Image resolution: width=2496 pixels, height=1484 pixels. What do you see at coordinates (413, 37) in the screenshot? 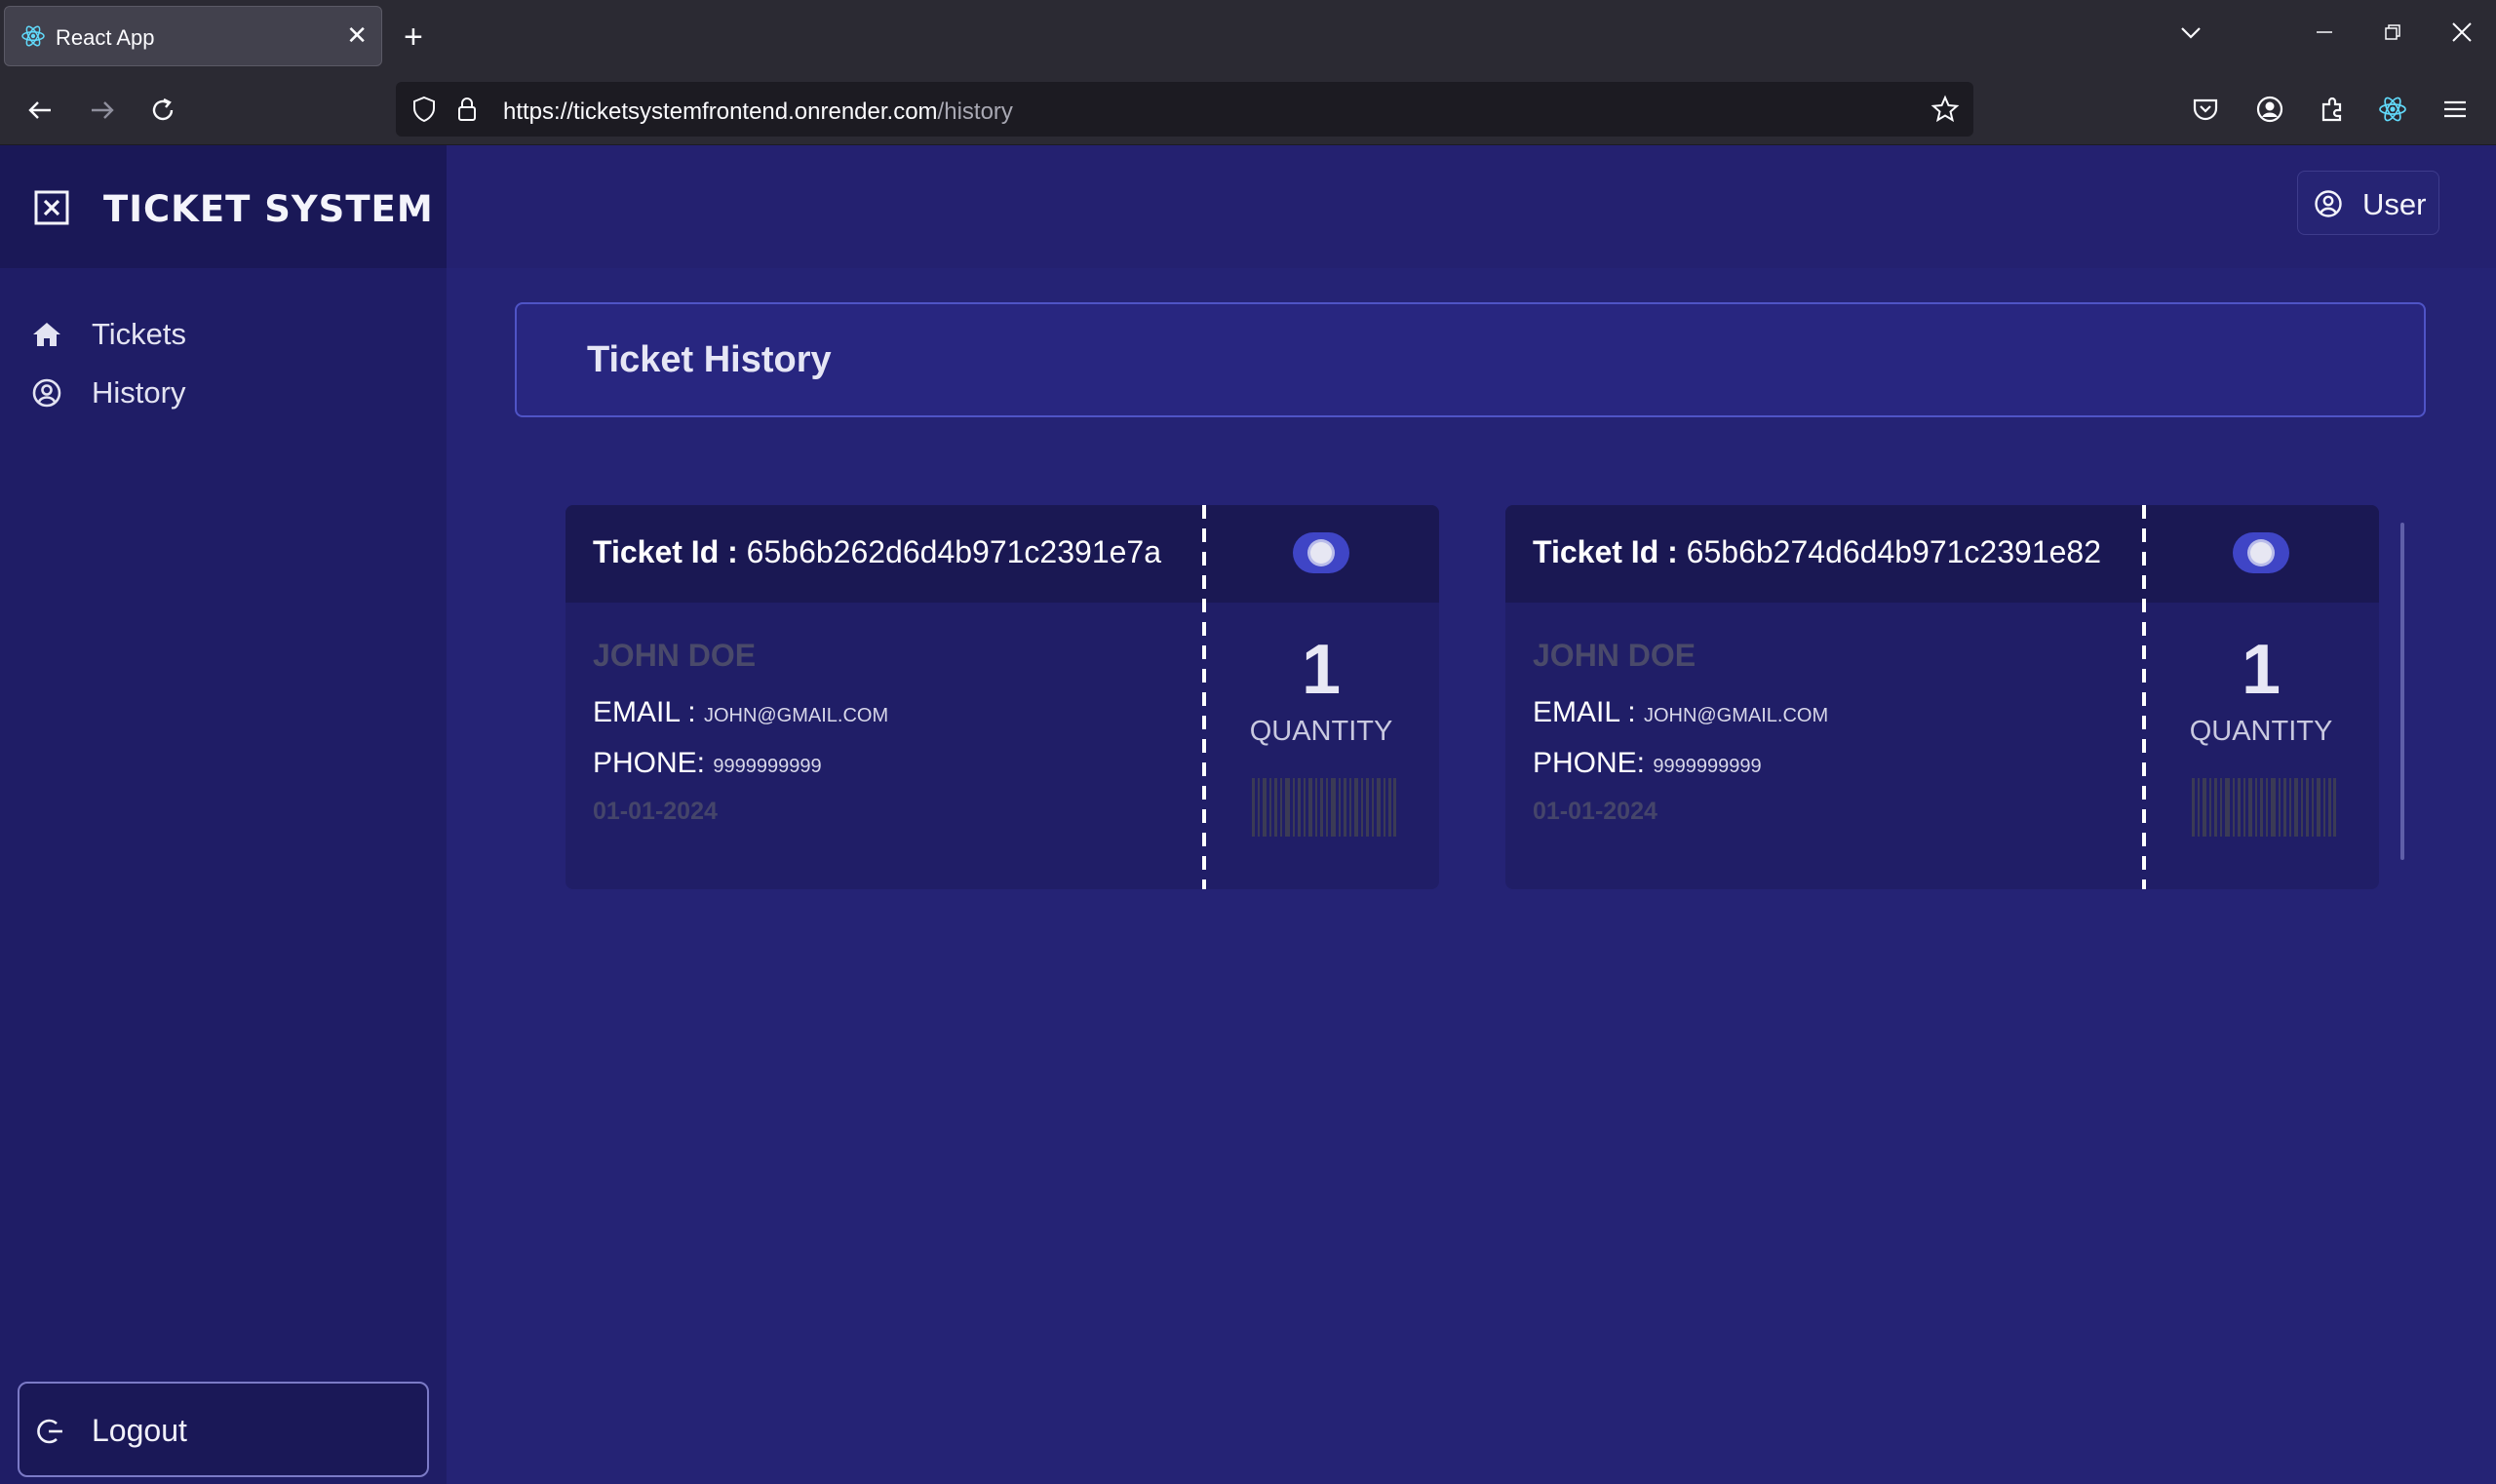
I see `new-tab-button: +` at bounding box center [413, 37].